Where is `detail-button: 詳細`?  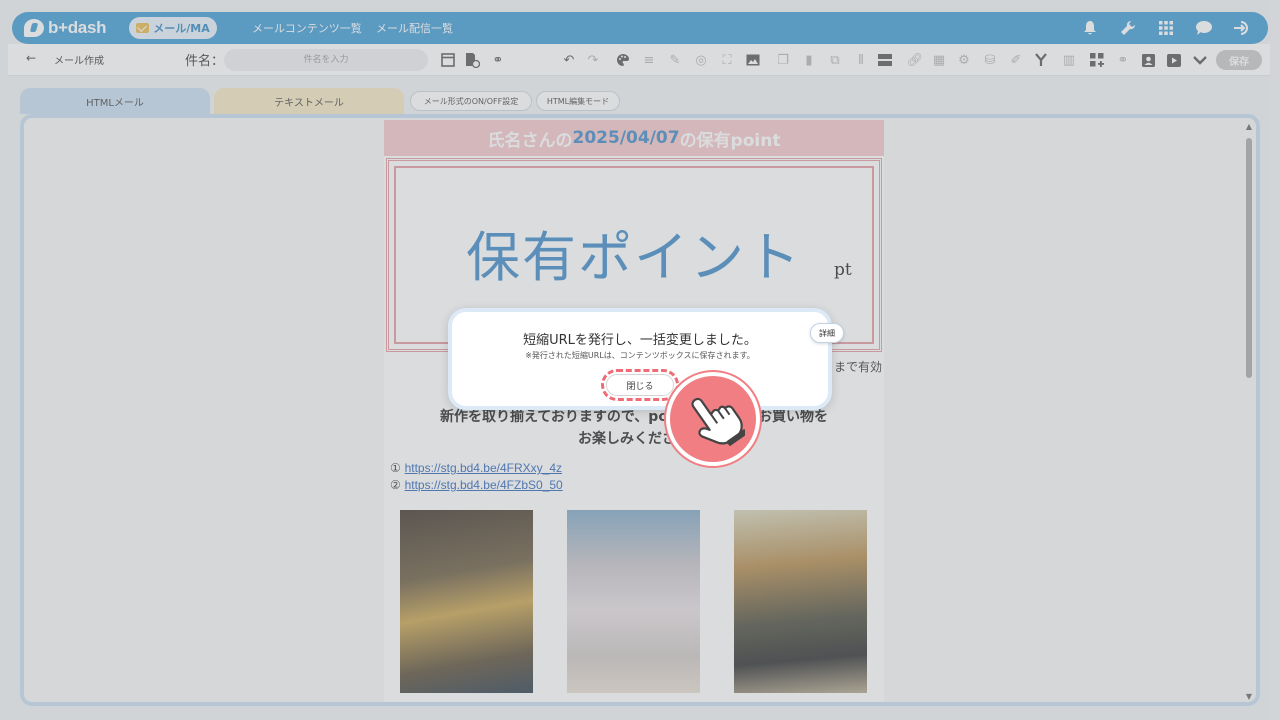 detail-button: 詳細 is located at coordinates (827, 333).